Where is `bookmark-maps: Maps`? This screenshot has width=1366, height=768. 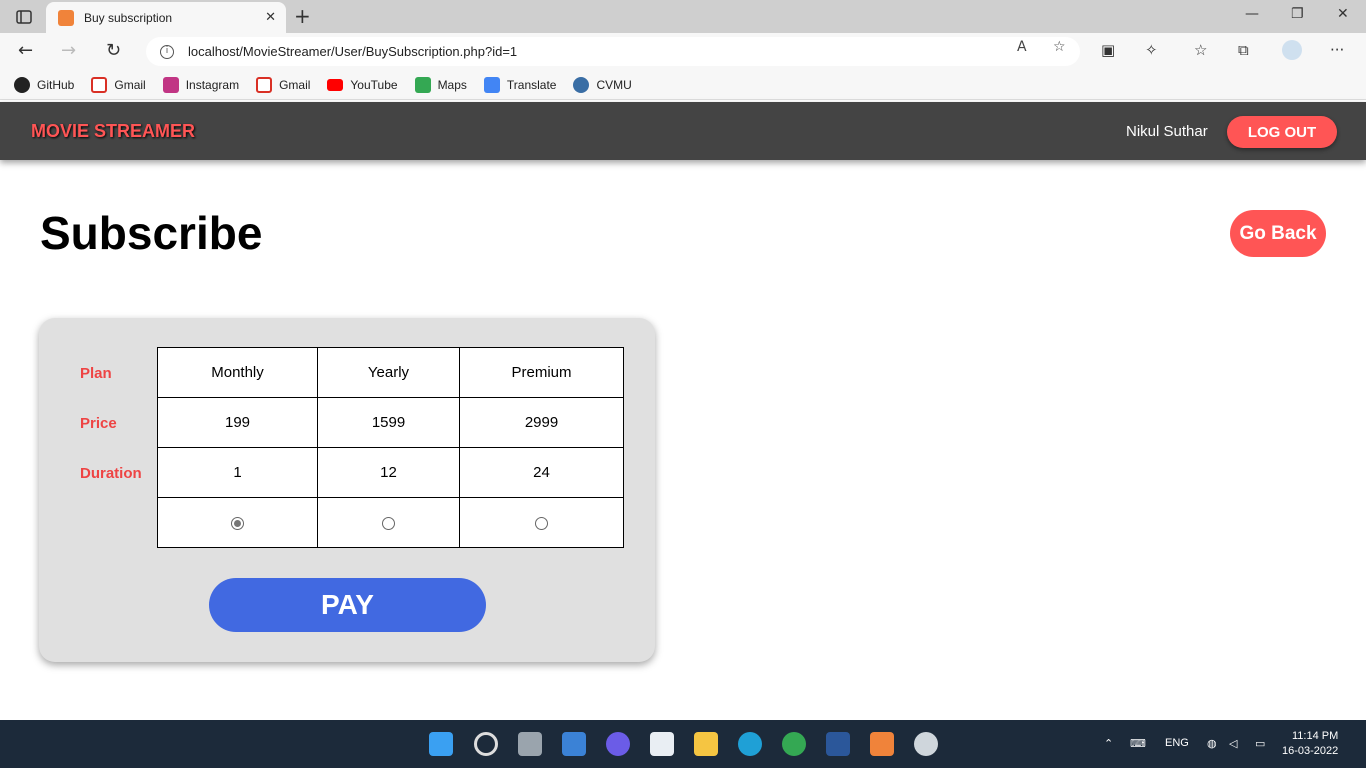 bookmark-maps: Maps is located at coordinates (440, 84).